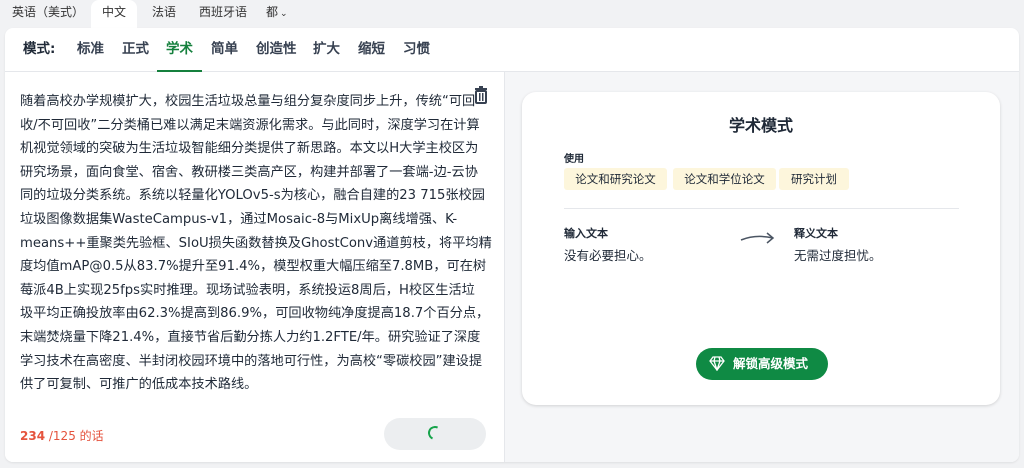 This screenshot has width=1024, height=468. I want to click on text-line: 收/不可回收”二分类桶已难以满足末端资源化需求。与此同时，深度学习在计算, so click(250, 125).